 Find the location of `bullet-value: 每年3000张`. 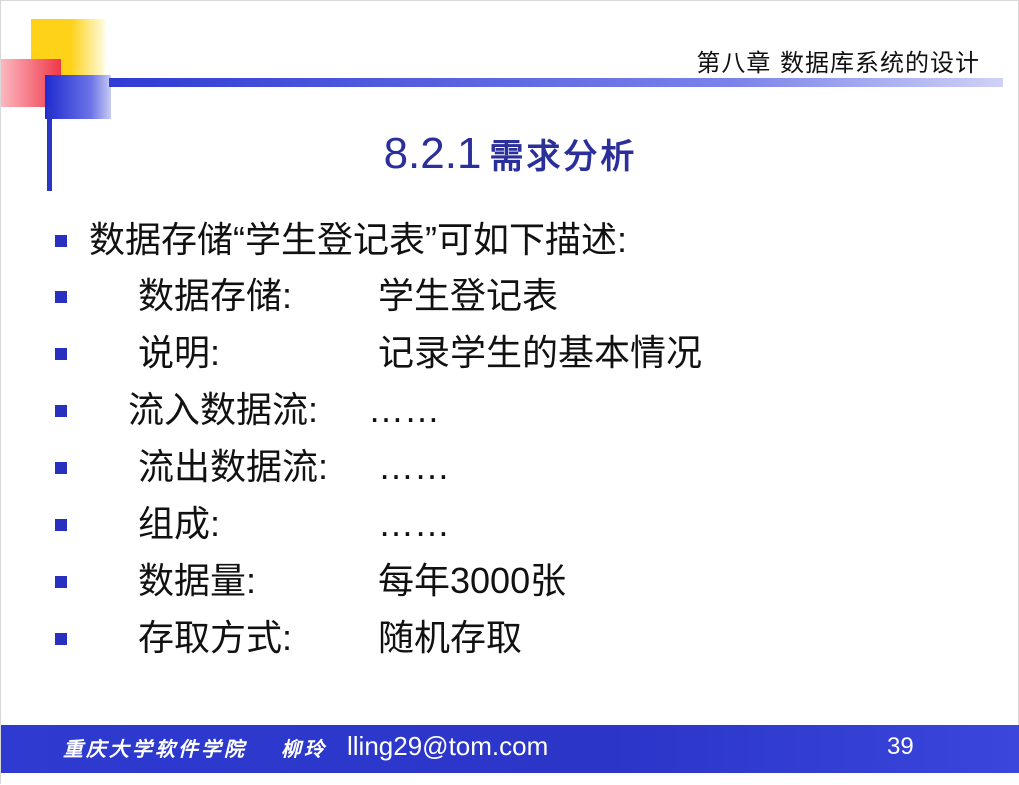

bullet-value: 每年3000张 is located at coordinates (472, 580).